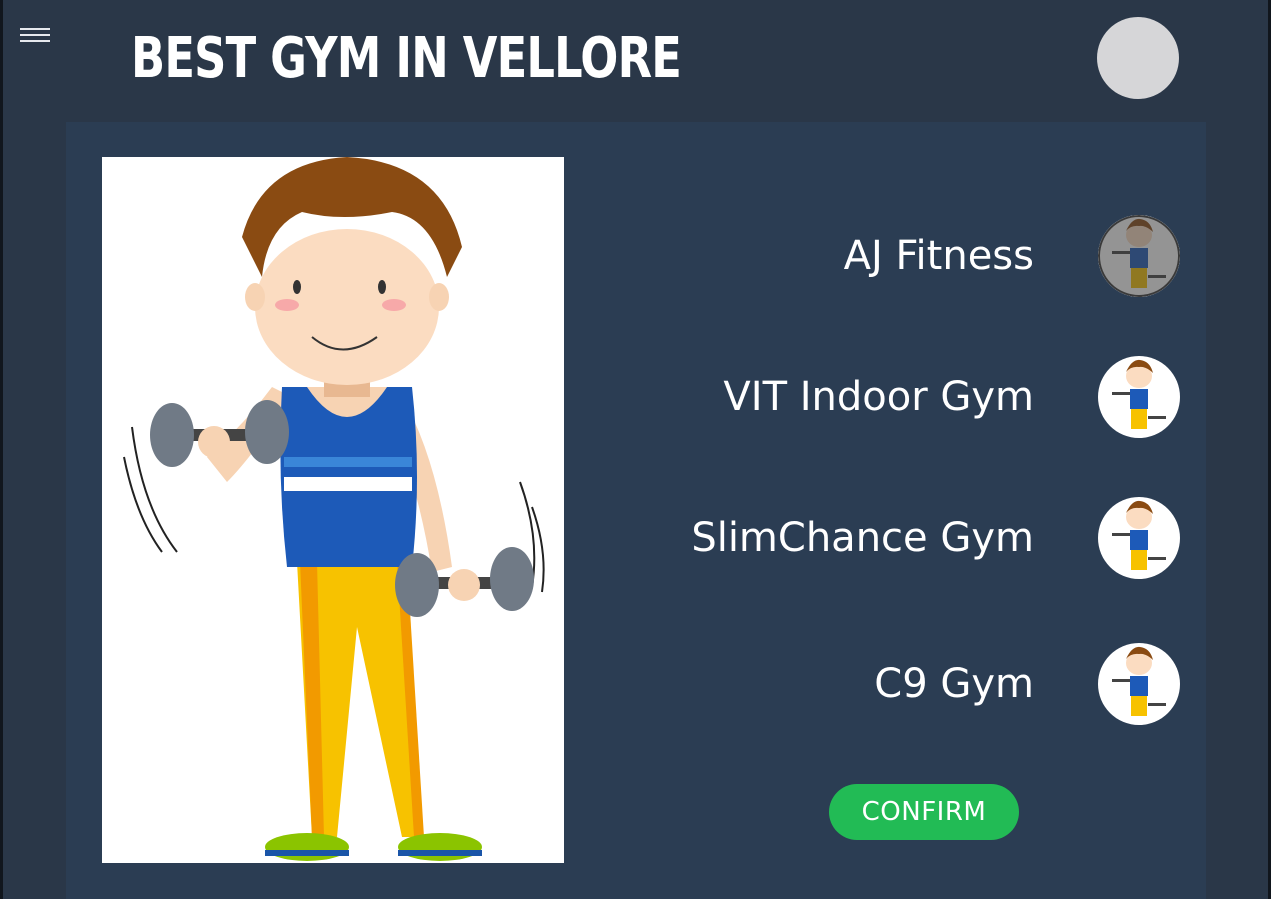  Describe the element at coordinates (1, 449) in the screenshot. I see `window-edge-left` at that location.